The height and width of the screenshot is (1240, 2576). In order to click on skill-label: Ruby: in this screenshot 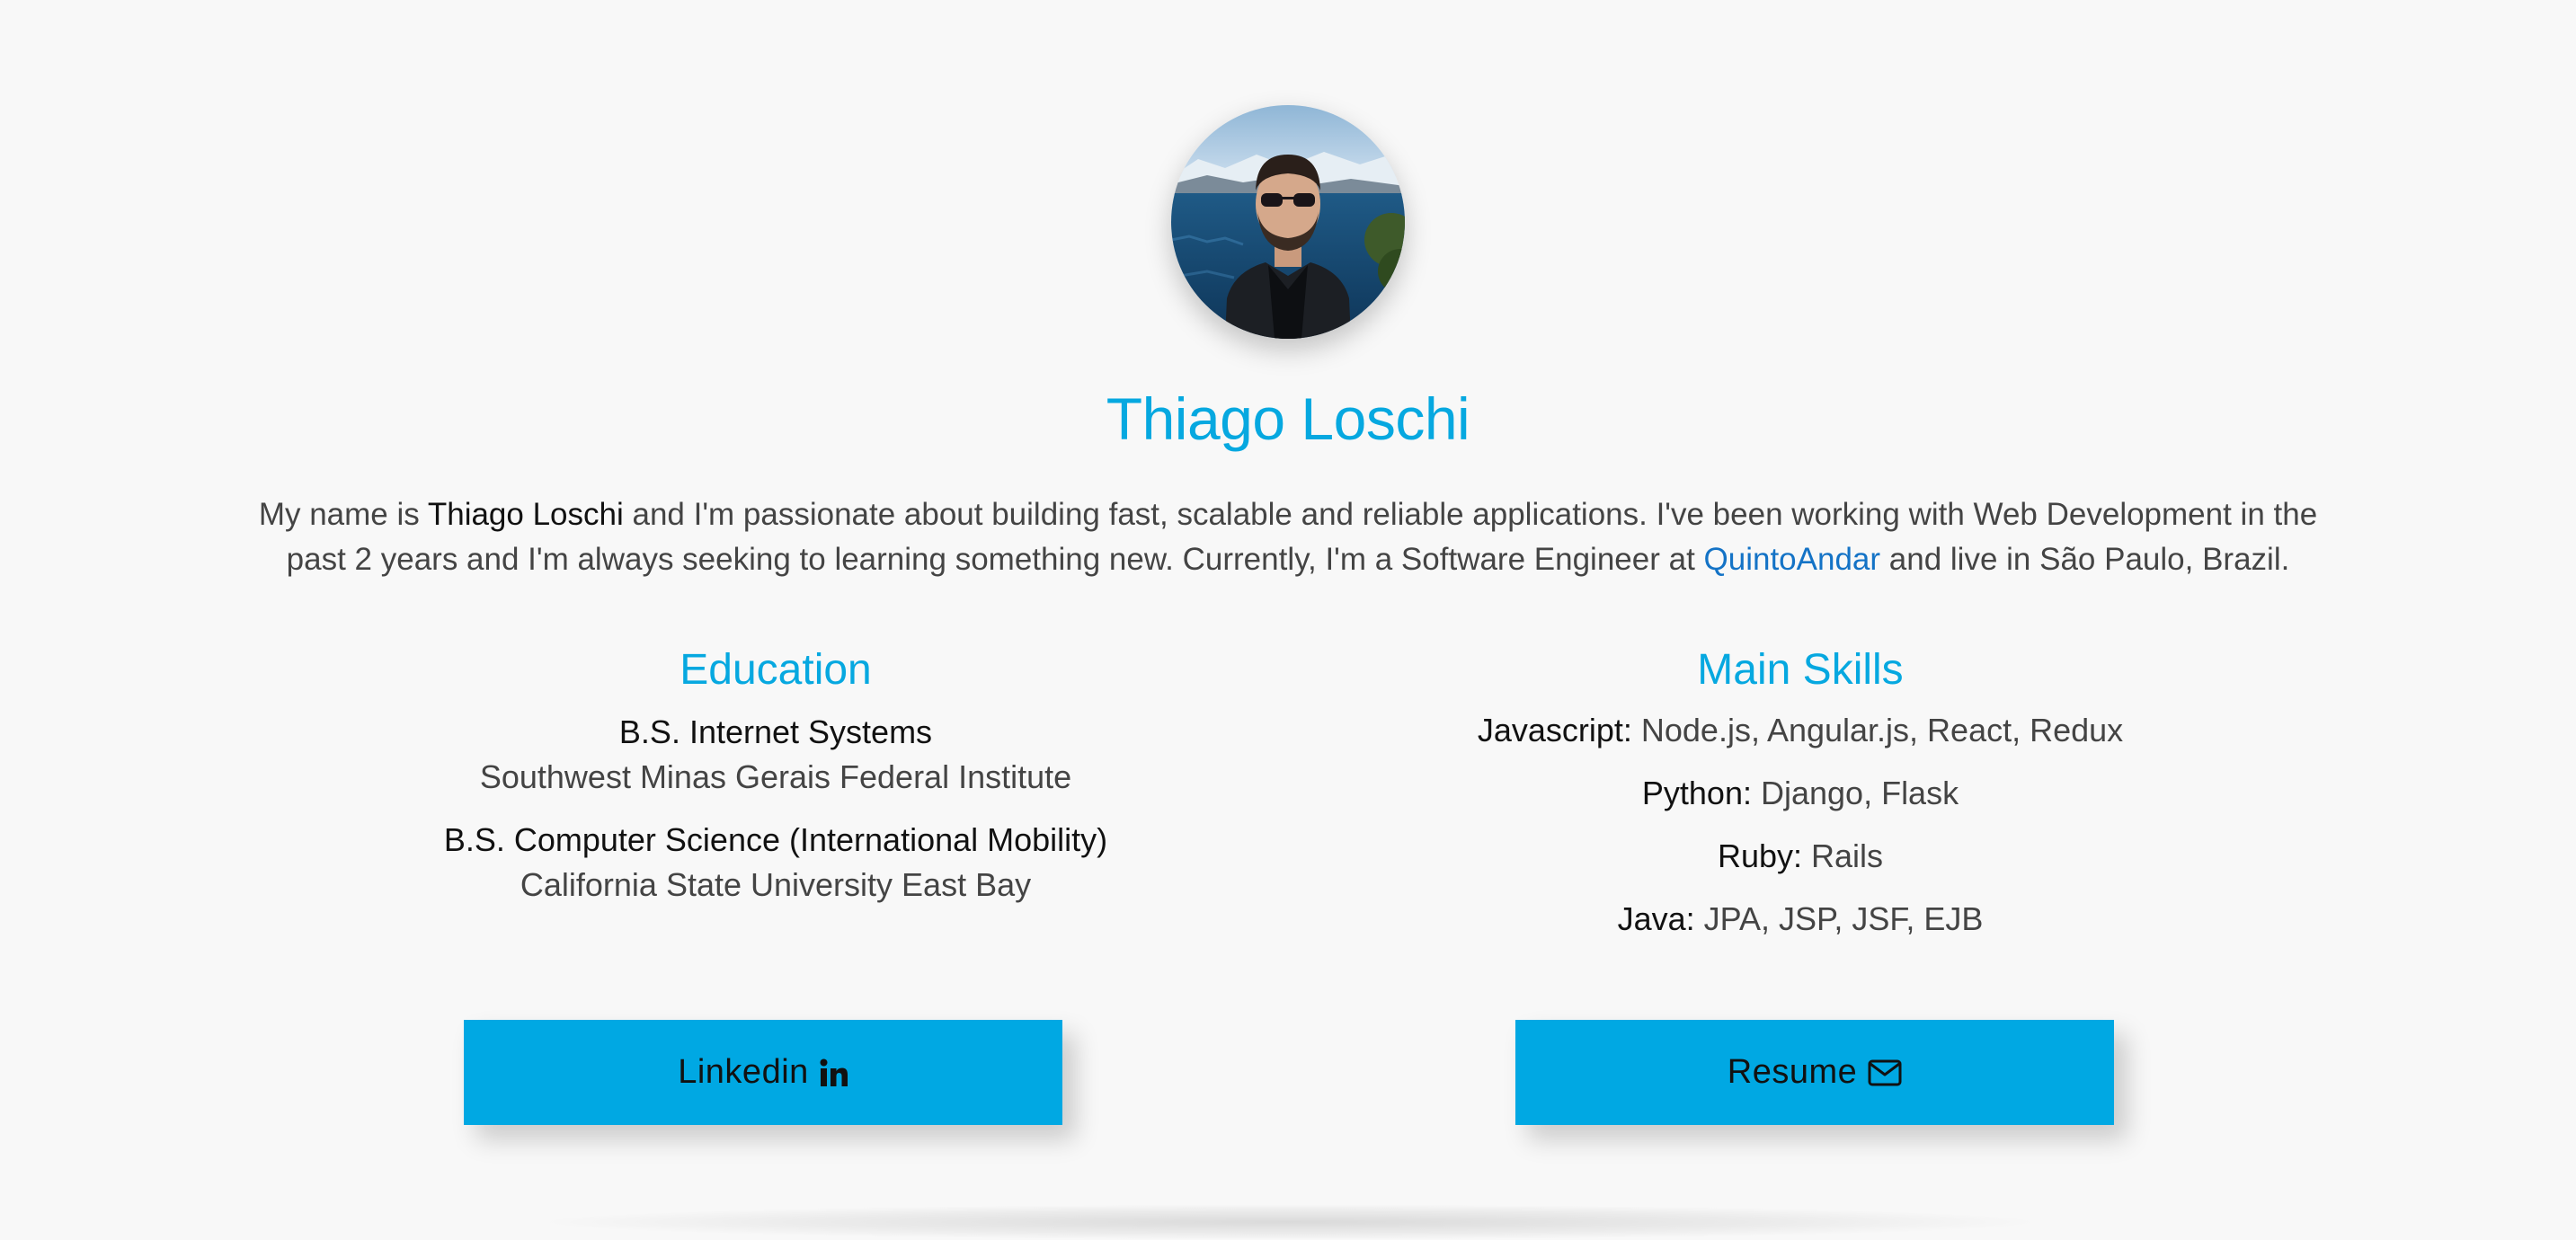, I will do `click(1759, 855)`.